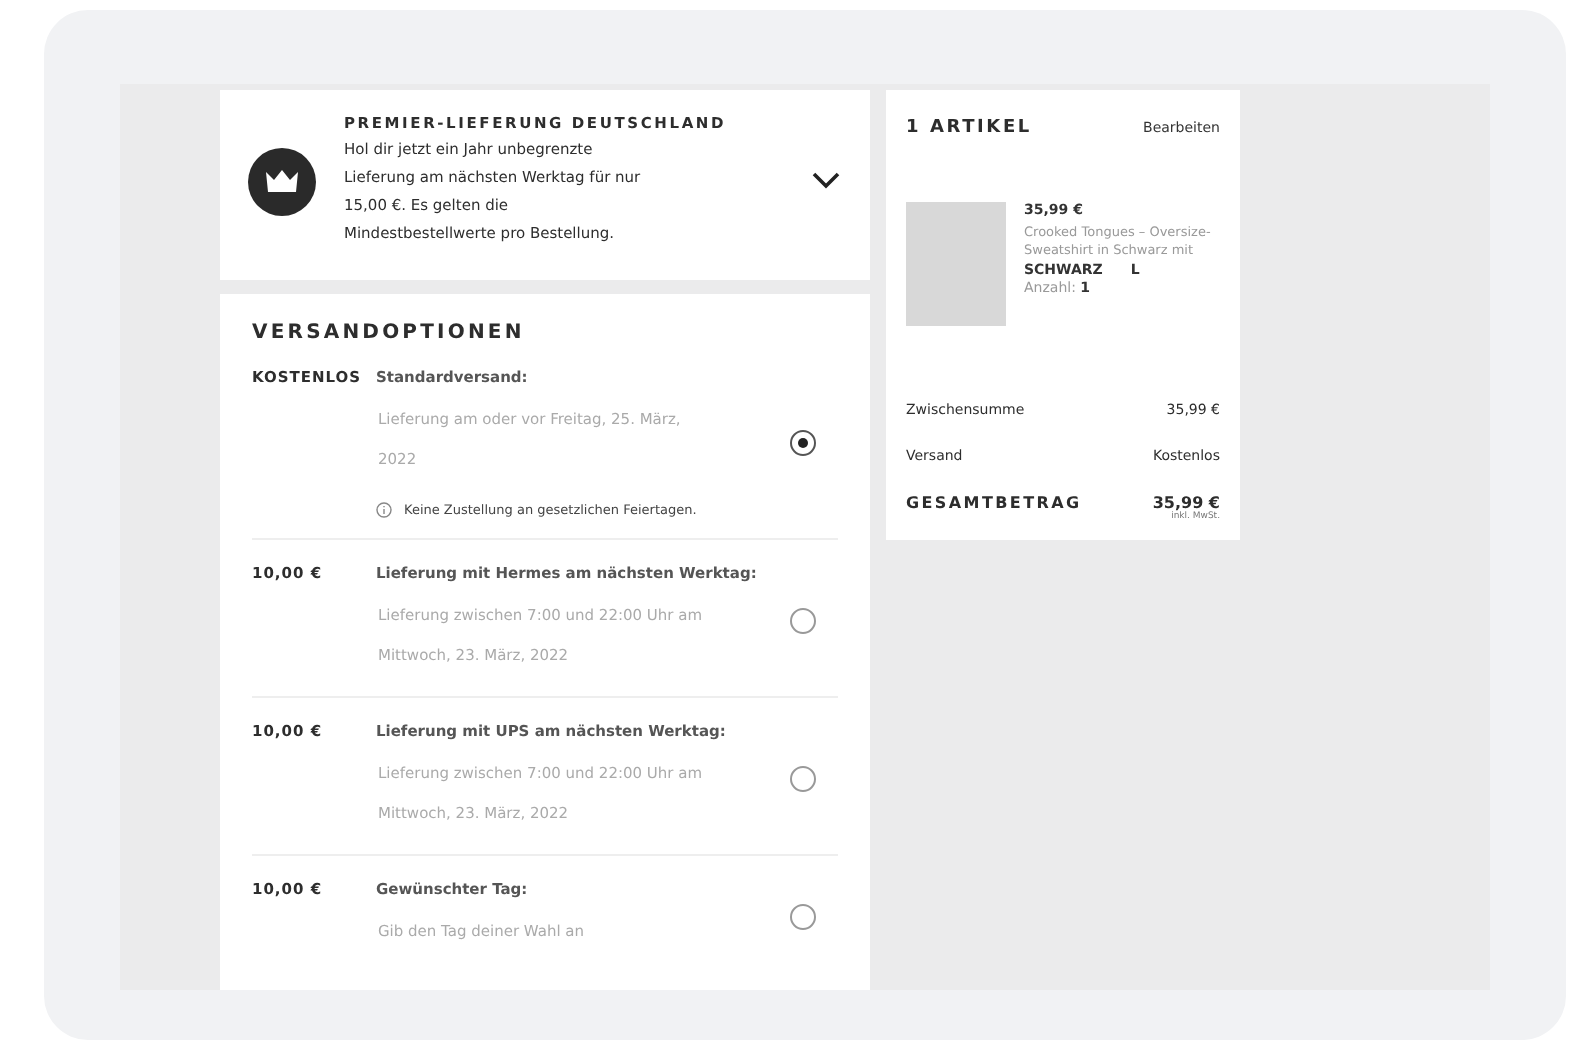 The height and width of the screenshot is (1046, 1582). I want to click on info-icon, so click(384, 510).